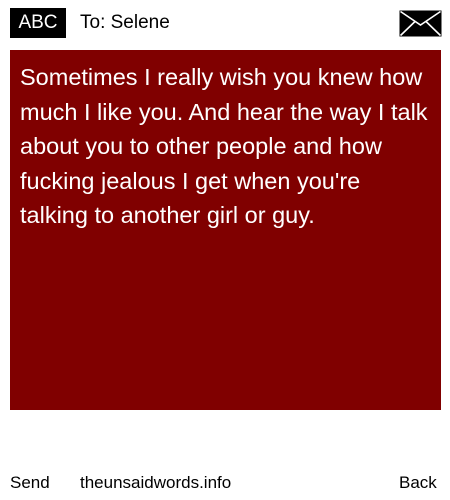  I want to click on back-button: Back, so click(418, 483).